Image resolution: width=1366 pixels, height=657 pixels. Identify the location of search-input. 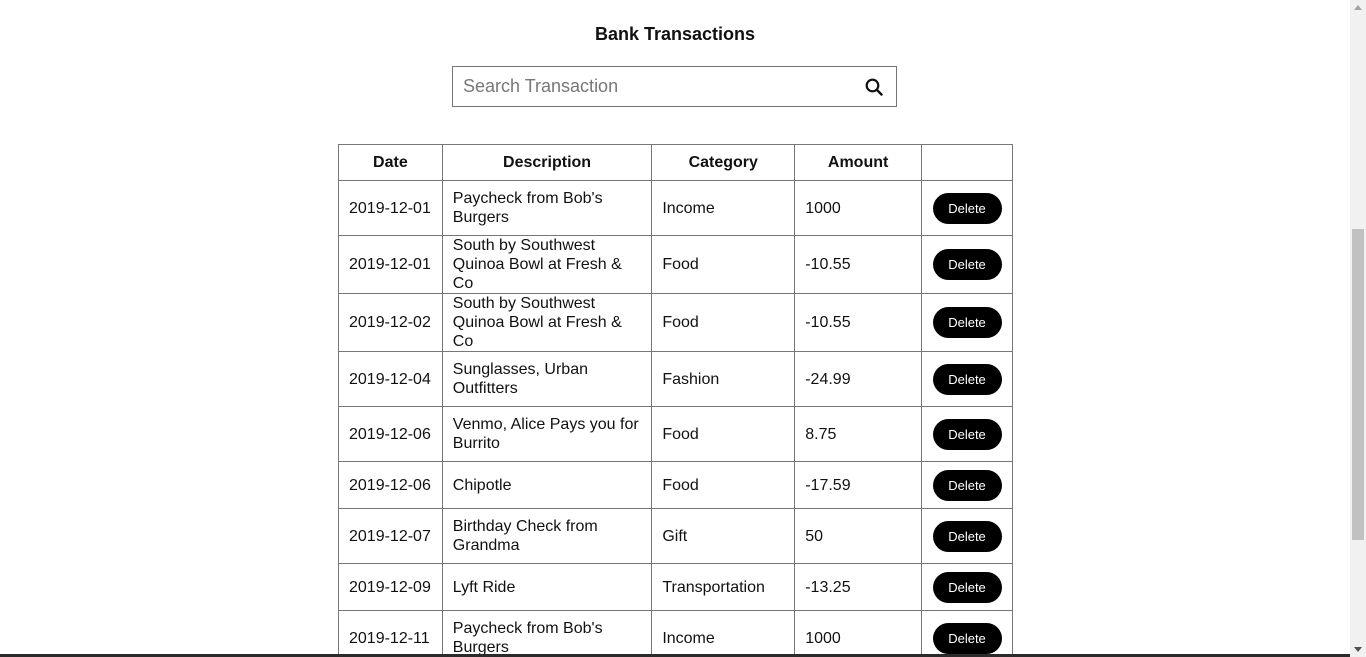
(652, 86).